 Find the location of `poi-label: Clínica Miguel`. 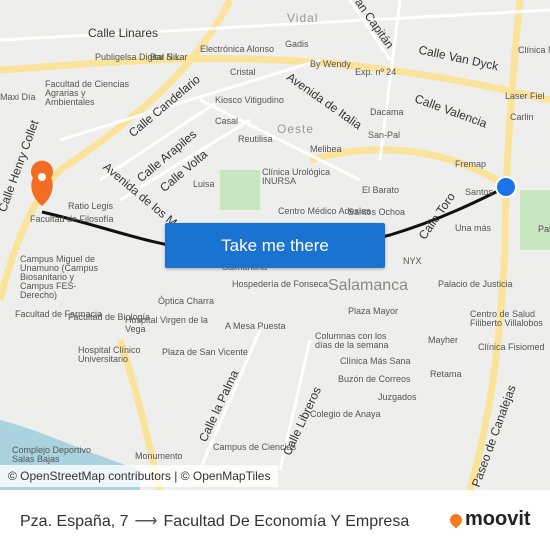

poi-label: Clínica Miguel is located at coordinates (534, 50).